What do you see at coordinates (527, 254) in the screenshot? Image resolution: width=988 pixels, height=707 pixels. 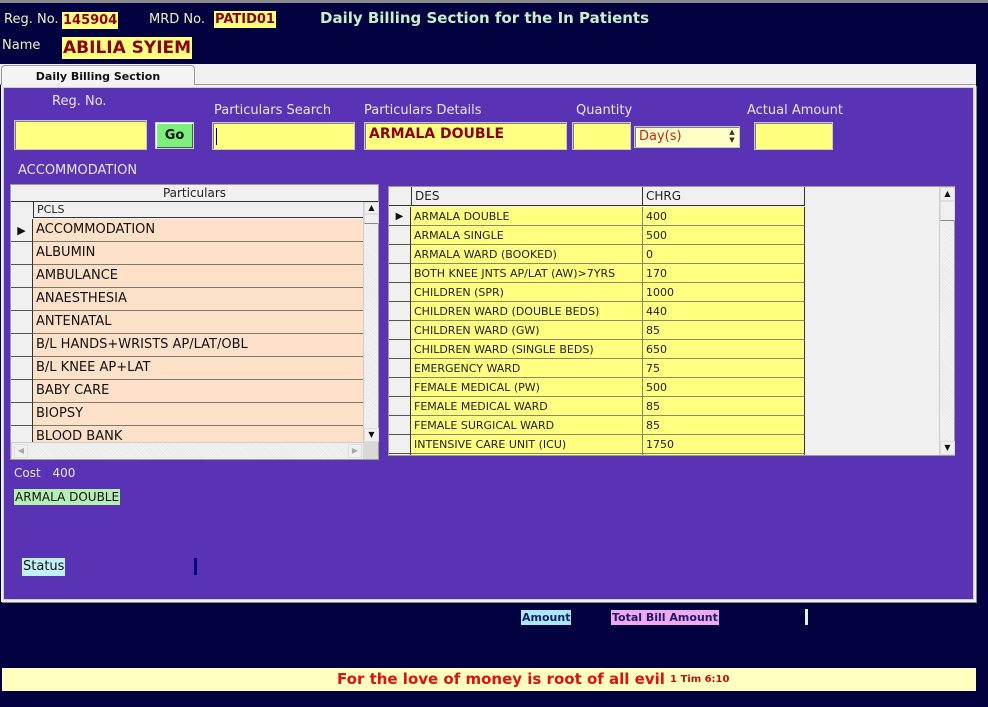 I see `des-cell: ARMALA WARD (BOOKED)` at bounding box center [527, 254].